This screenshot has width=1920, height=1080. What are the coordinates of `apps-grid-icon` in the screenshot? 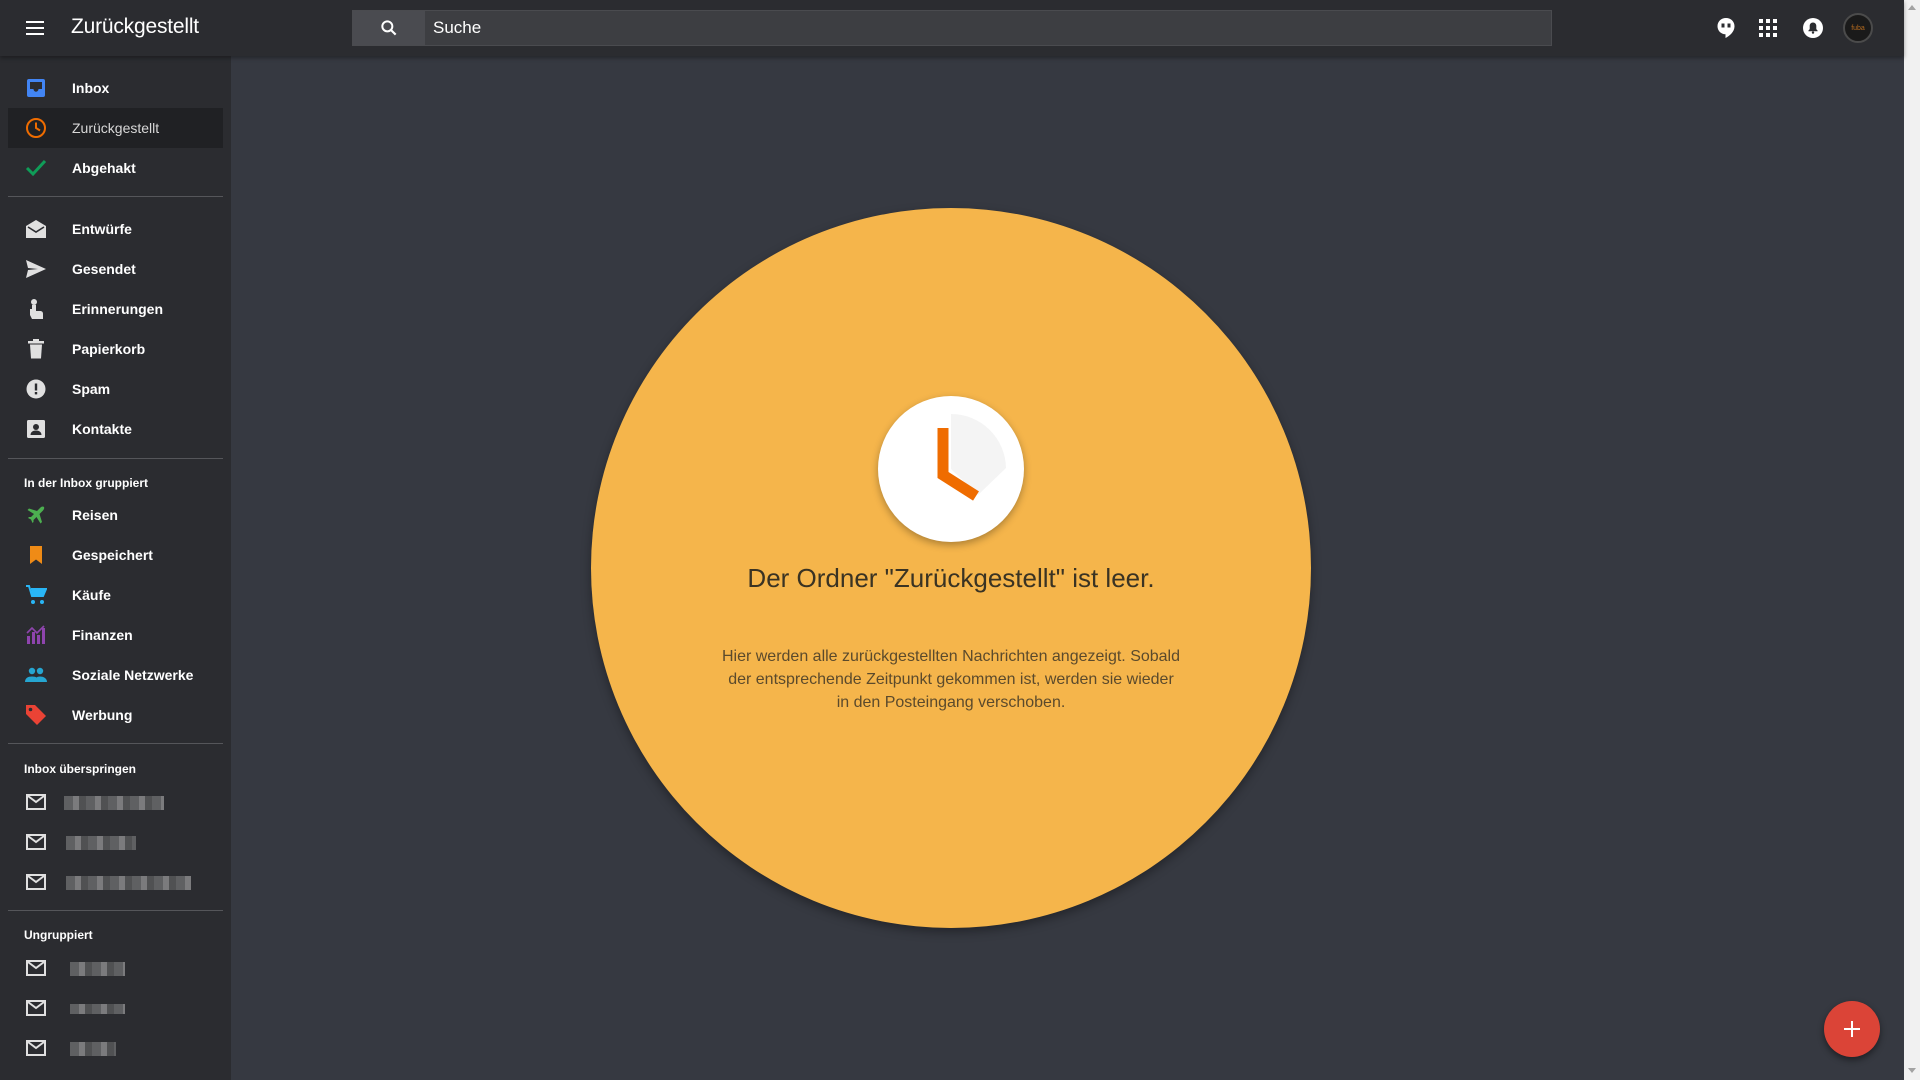 It's located at (1768, 28).